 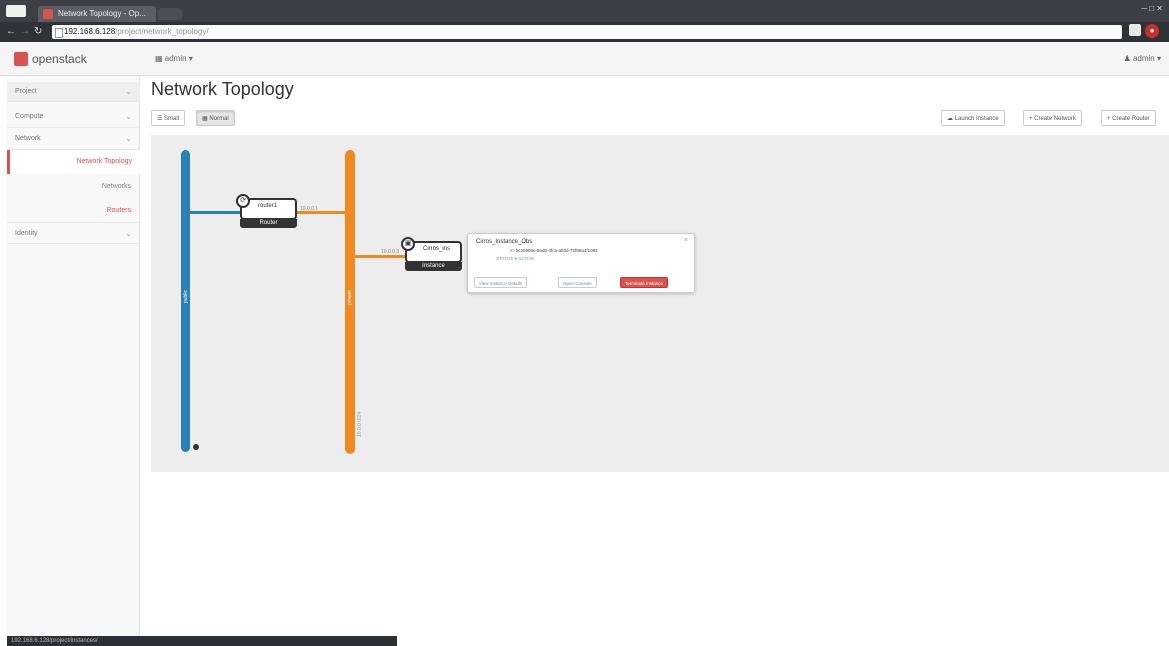 I want to click on sidebar-item-identity: Identity ⌄, so click(x=73, y=233).